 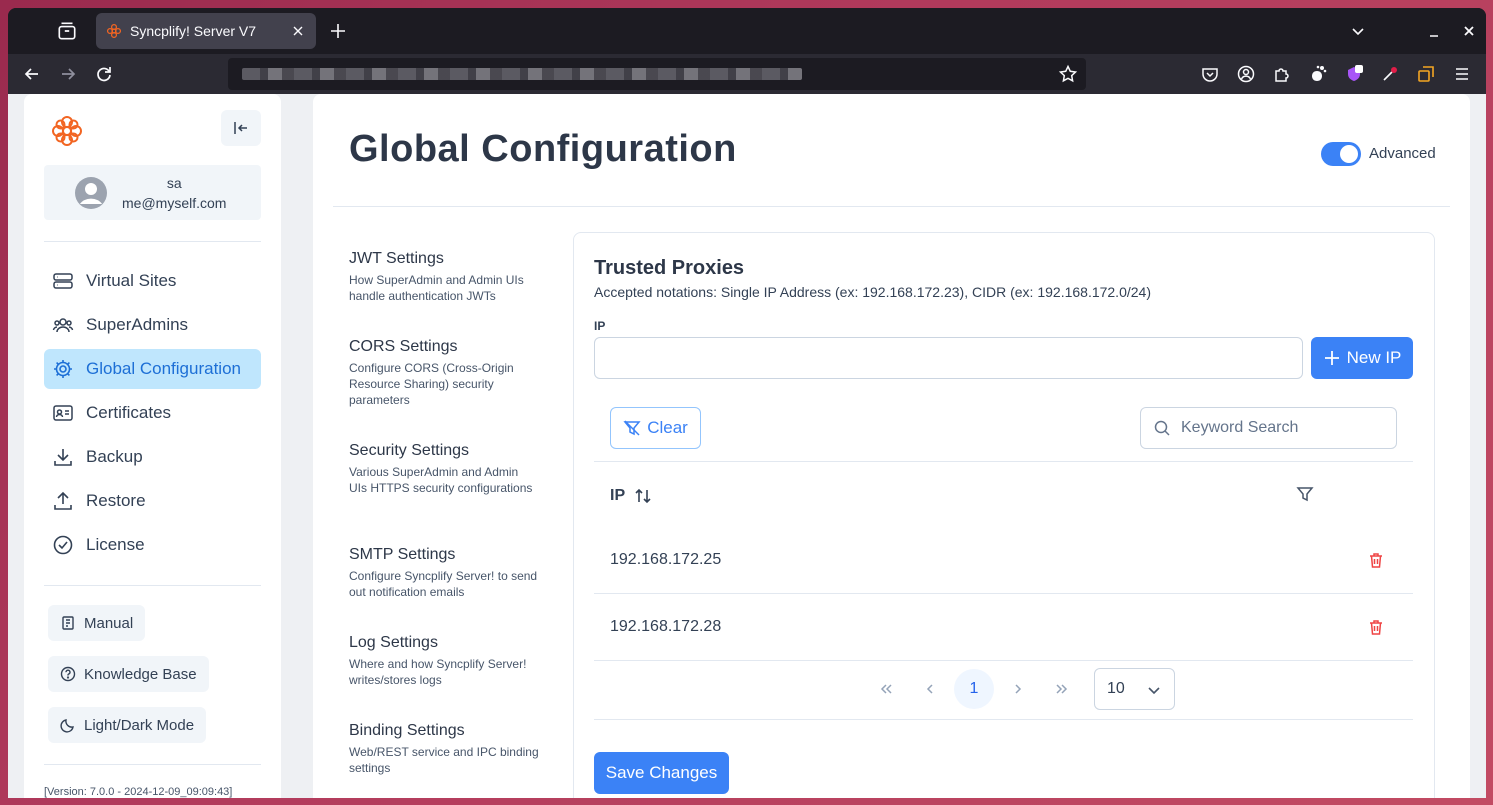 What do you see at coordinates (32, 74) in the screenshot?
I see `back-arrow-icon` at bounding box center [32, 74].